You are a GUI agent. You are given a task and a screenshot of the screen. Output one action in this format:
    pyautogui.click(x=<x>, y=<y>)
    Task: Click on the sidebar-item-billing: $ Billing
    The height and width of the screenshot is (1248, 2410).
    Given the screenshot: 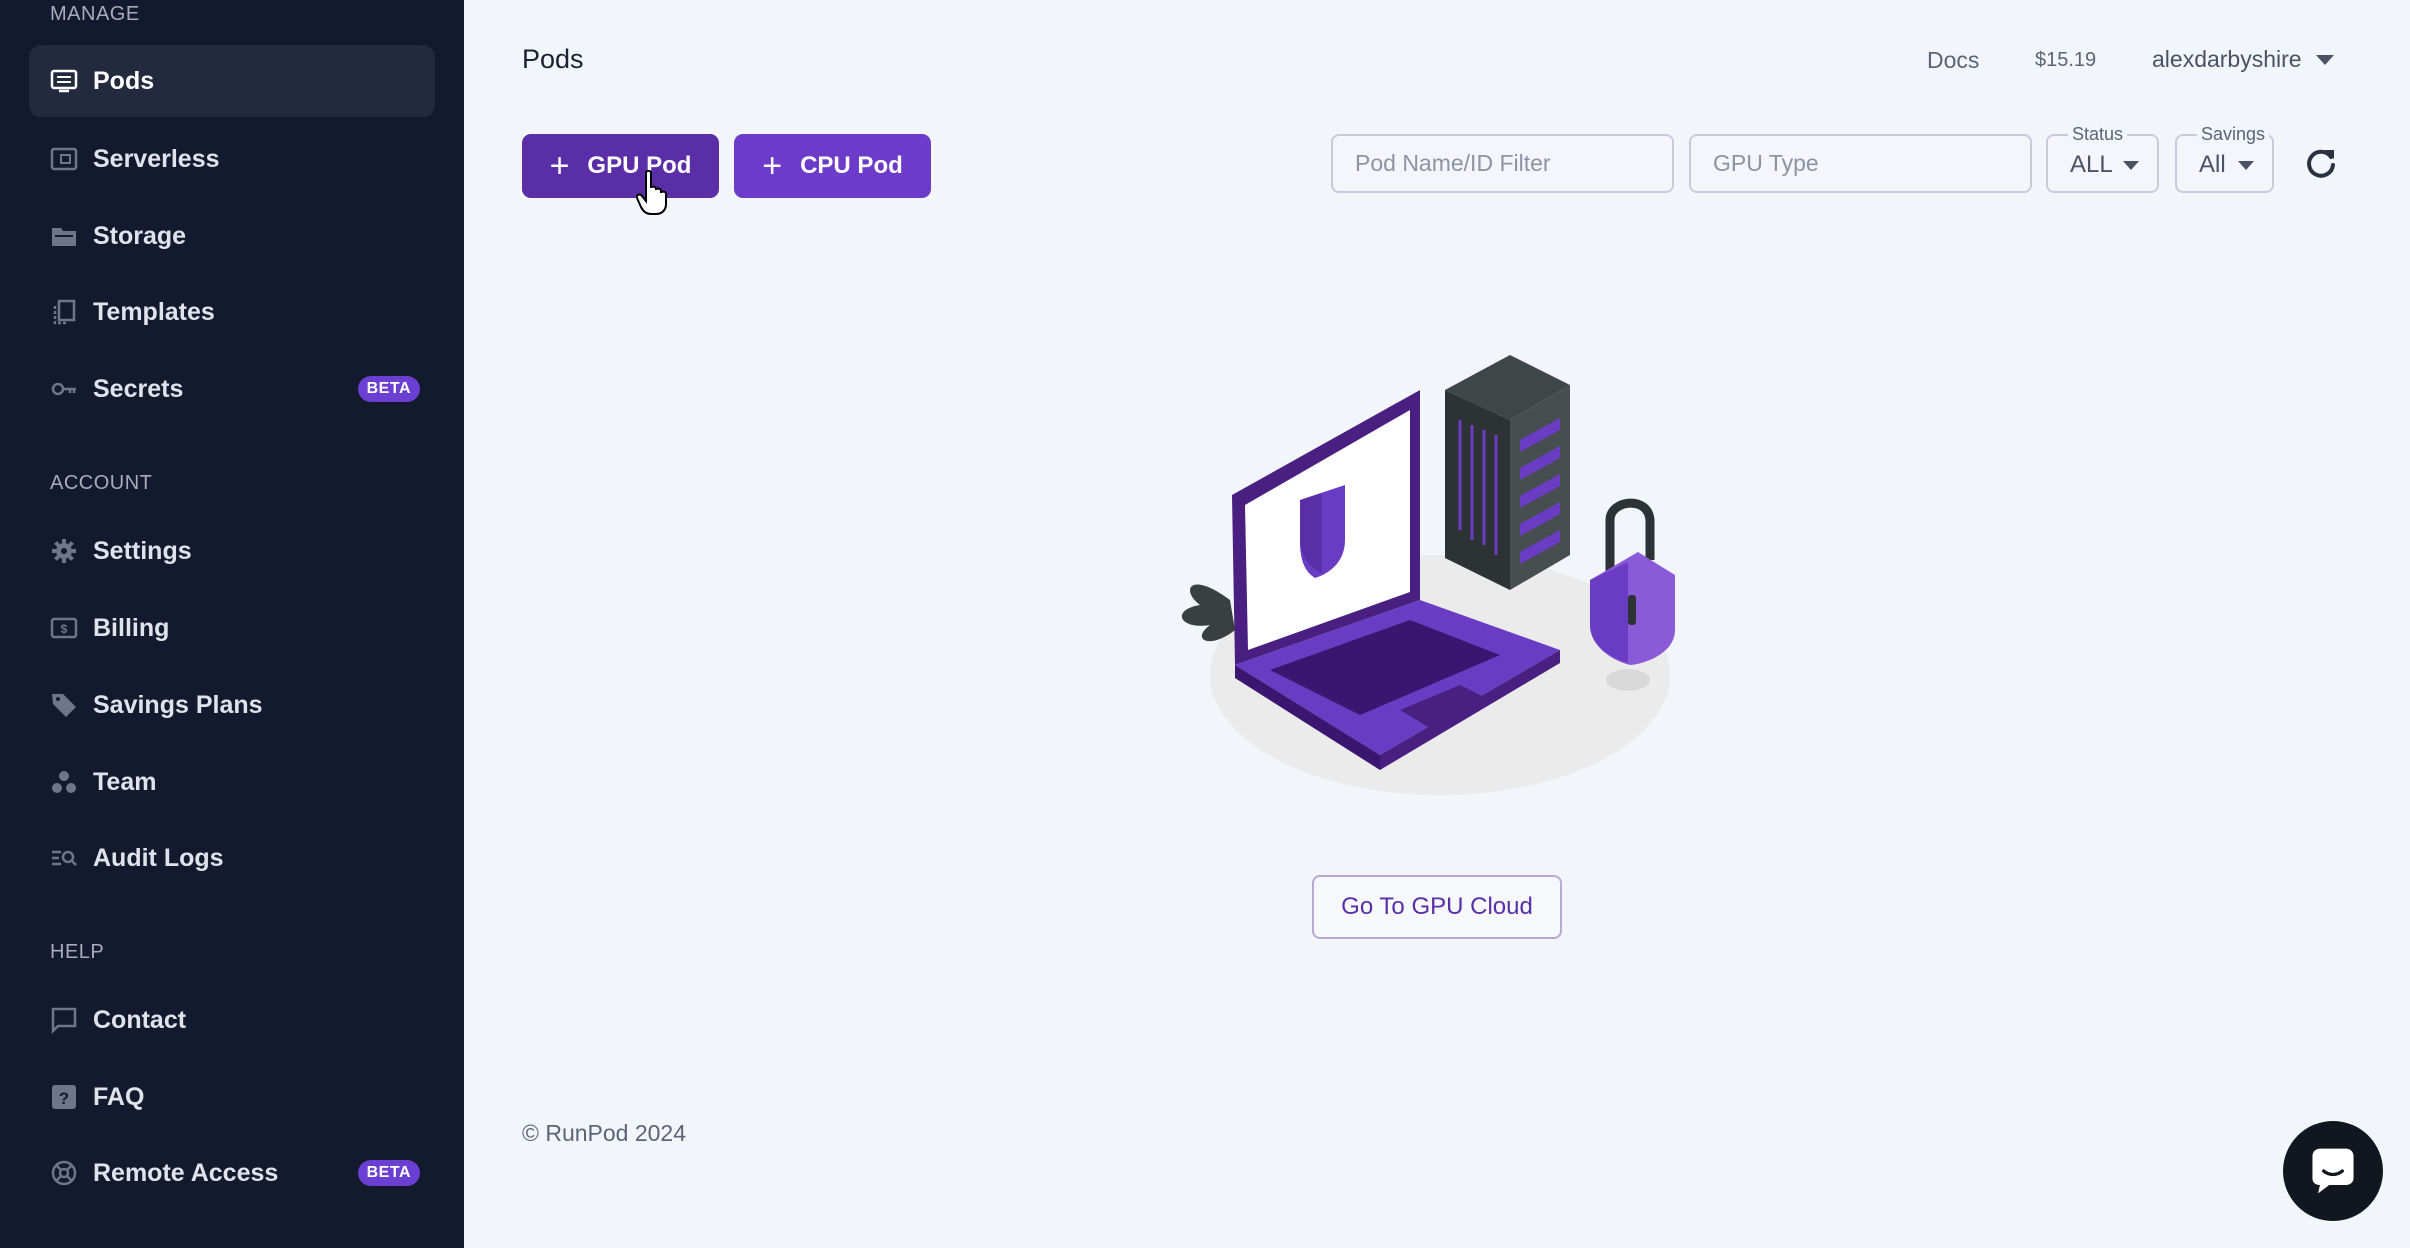 What is the action you would take?
    pyautogui.click(x=232, y=628)
    